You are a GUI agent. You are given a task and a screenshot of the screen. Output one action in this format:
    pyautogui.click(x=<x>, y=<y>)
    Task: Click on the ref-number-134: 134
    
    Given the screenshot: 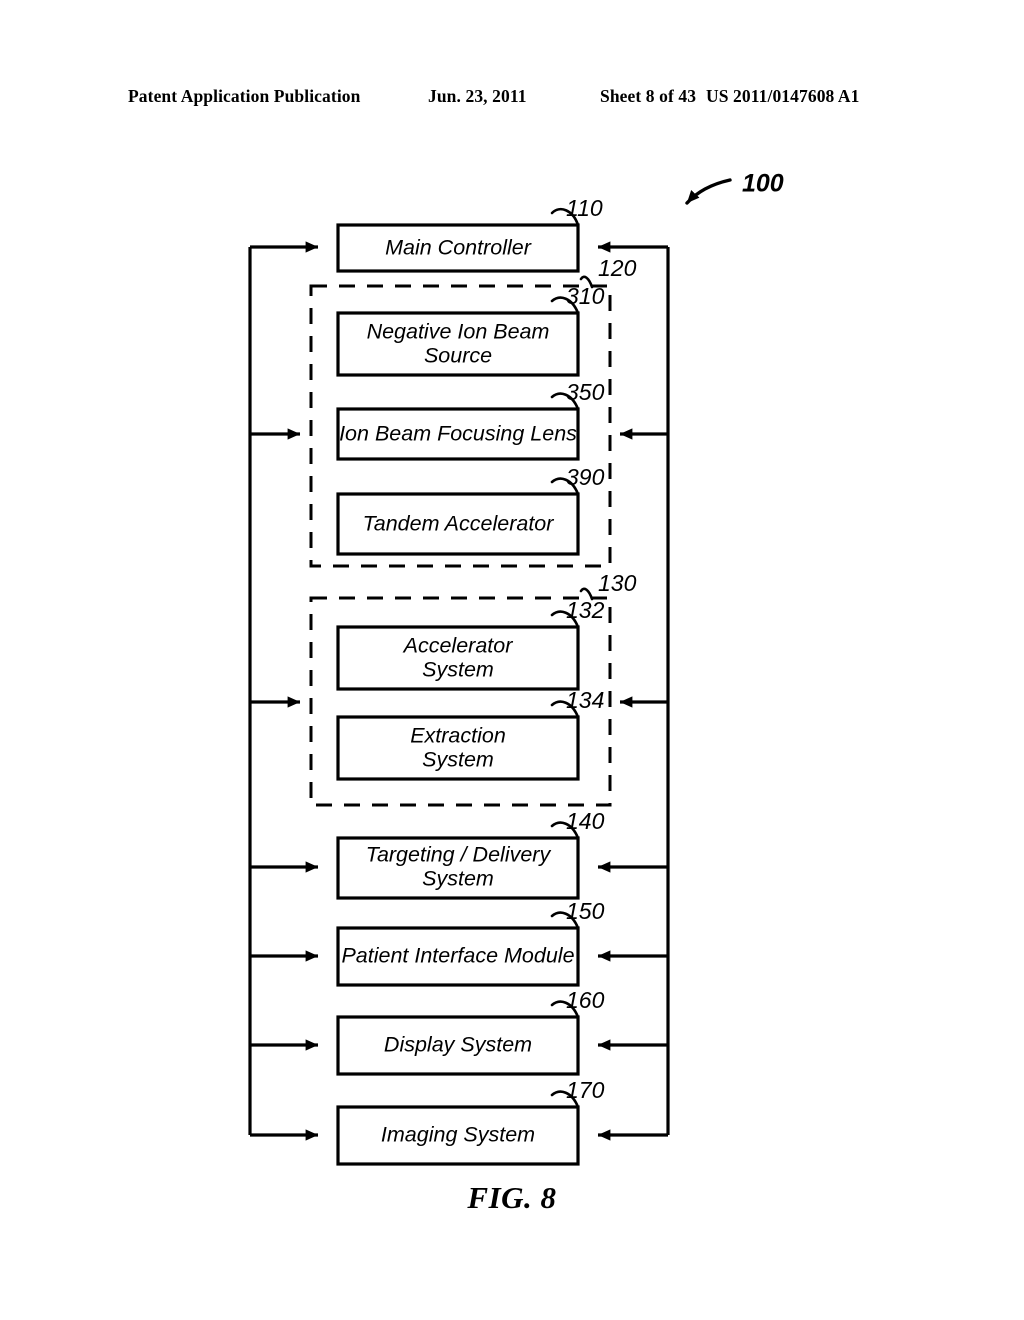 What is the action you would take?
    pyautogui.click(x=585, y=700)
    